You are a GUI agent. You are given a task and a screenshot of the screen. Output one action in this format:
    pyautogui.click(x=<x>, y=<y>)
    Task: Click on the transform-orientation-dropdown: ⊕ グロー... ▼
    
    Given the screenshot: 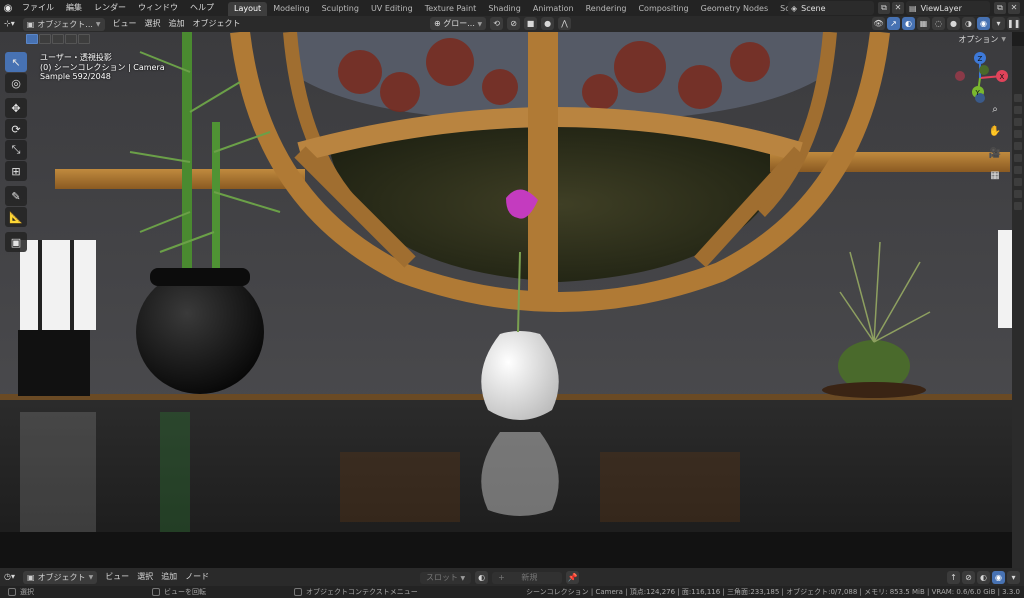 What is the action you would take?
    pyautogui.click(x=458, y=23)
    